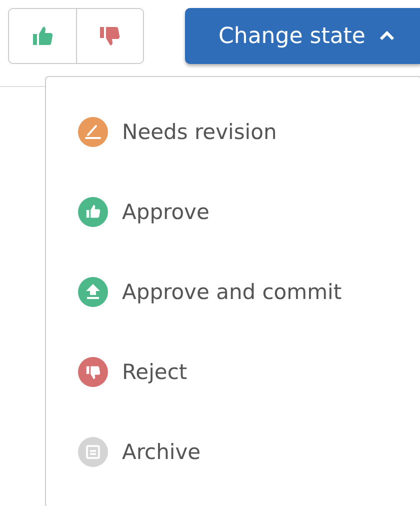 The image size is (420, 506). Describe the element at coordinates (387, 36) in the screenshot. I see `caret-icon` at that location.